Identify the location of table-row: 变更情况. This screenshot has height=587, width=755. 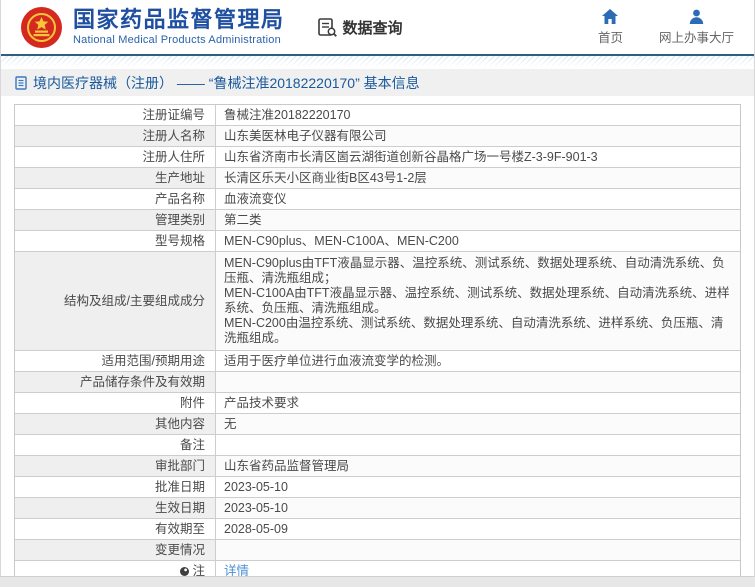
(377, 550).